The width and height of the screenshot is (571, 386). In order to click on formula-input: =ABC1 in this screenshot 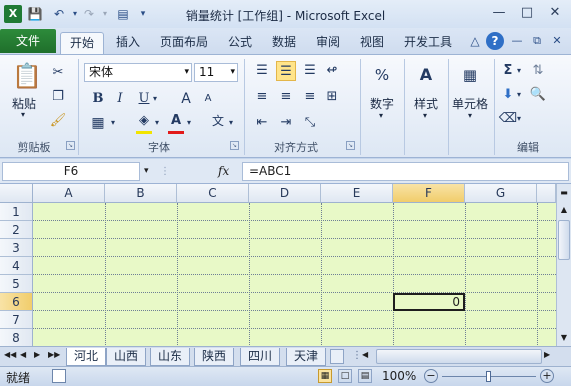, I will do `click(405, 171)`.